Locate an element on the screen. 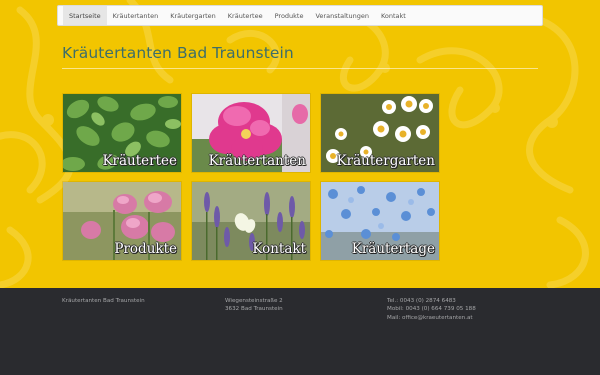 This screenshot has width=600, height=375. footer-mail-link: Mail: office@kraeutertanten.at is located at coordinates (431, 318).